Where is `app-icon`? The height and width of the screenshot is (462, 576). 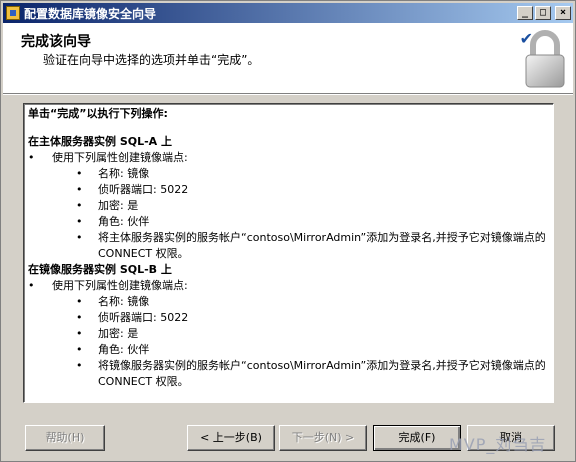 app-icon is located at coordinates (13, 13).